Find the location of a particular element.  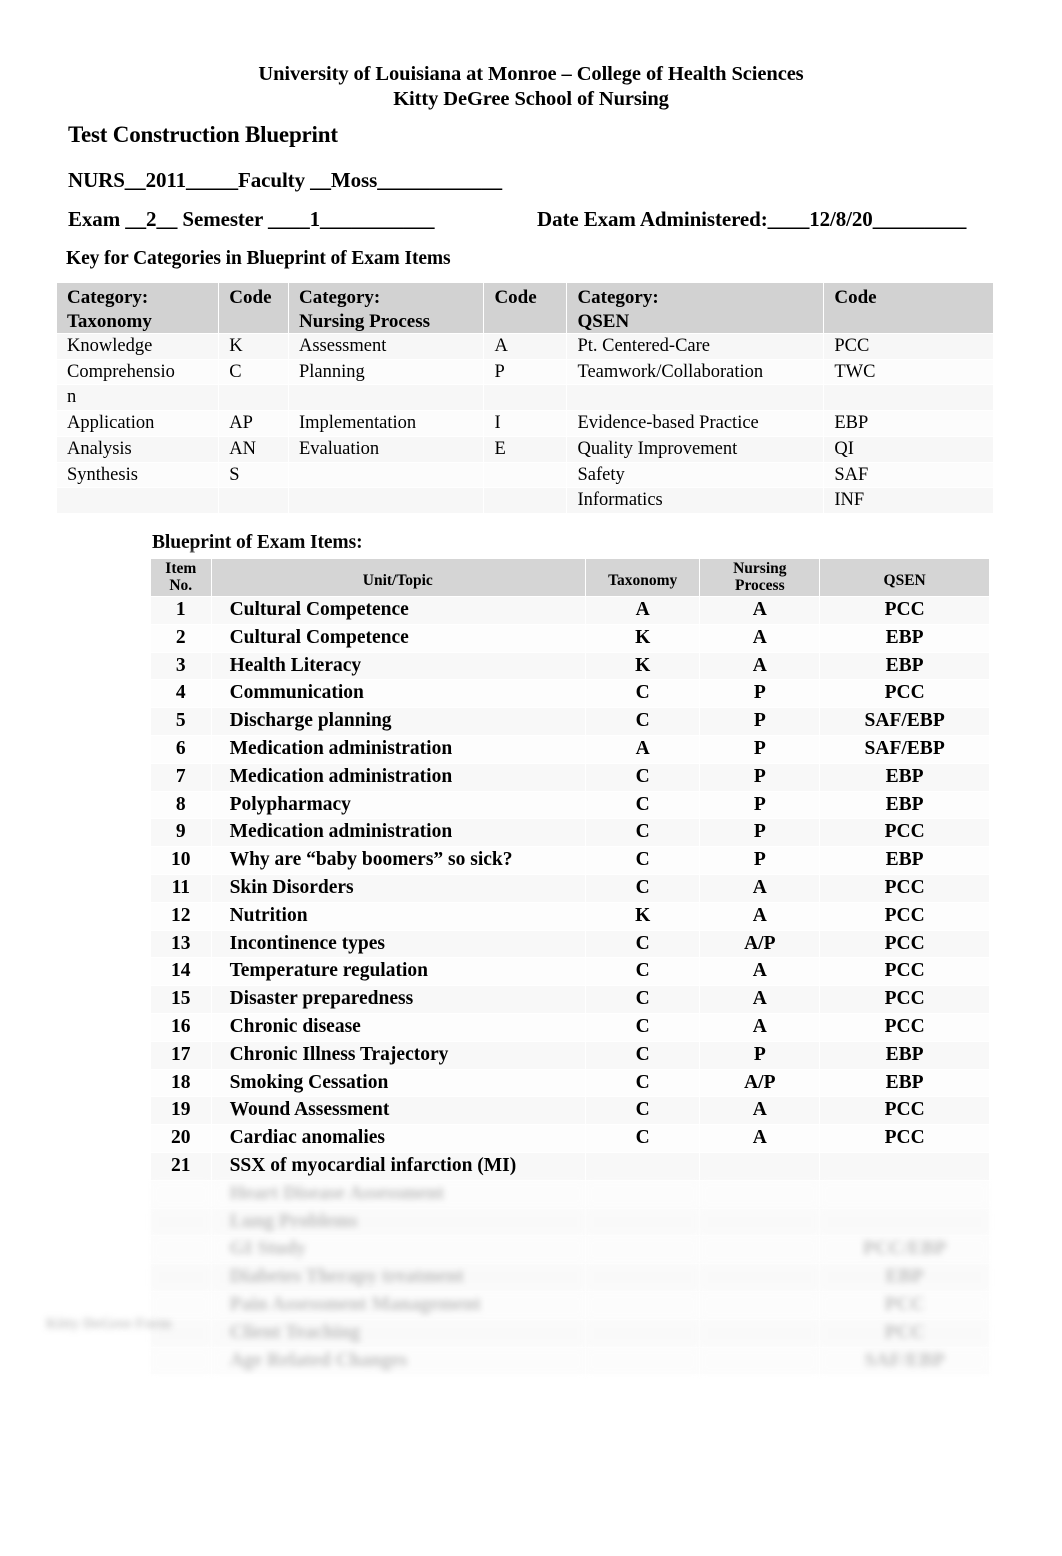

key-cell-code-2: A is located at coordinates (525, 346).